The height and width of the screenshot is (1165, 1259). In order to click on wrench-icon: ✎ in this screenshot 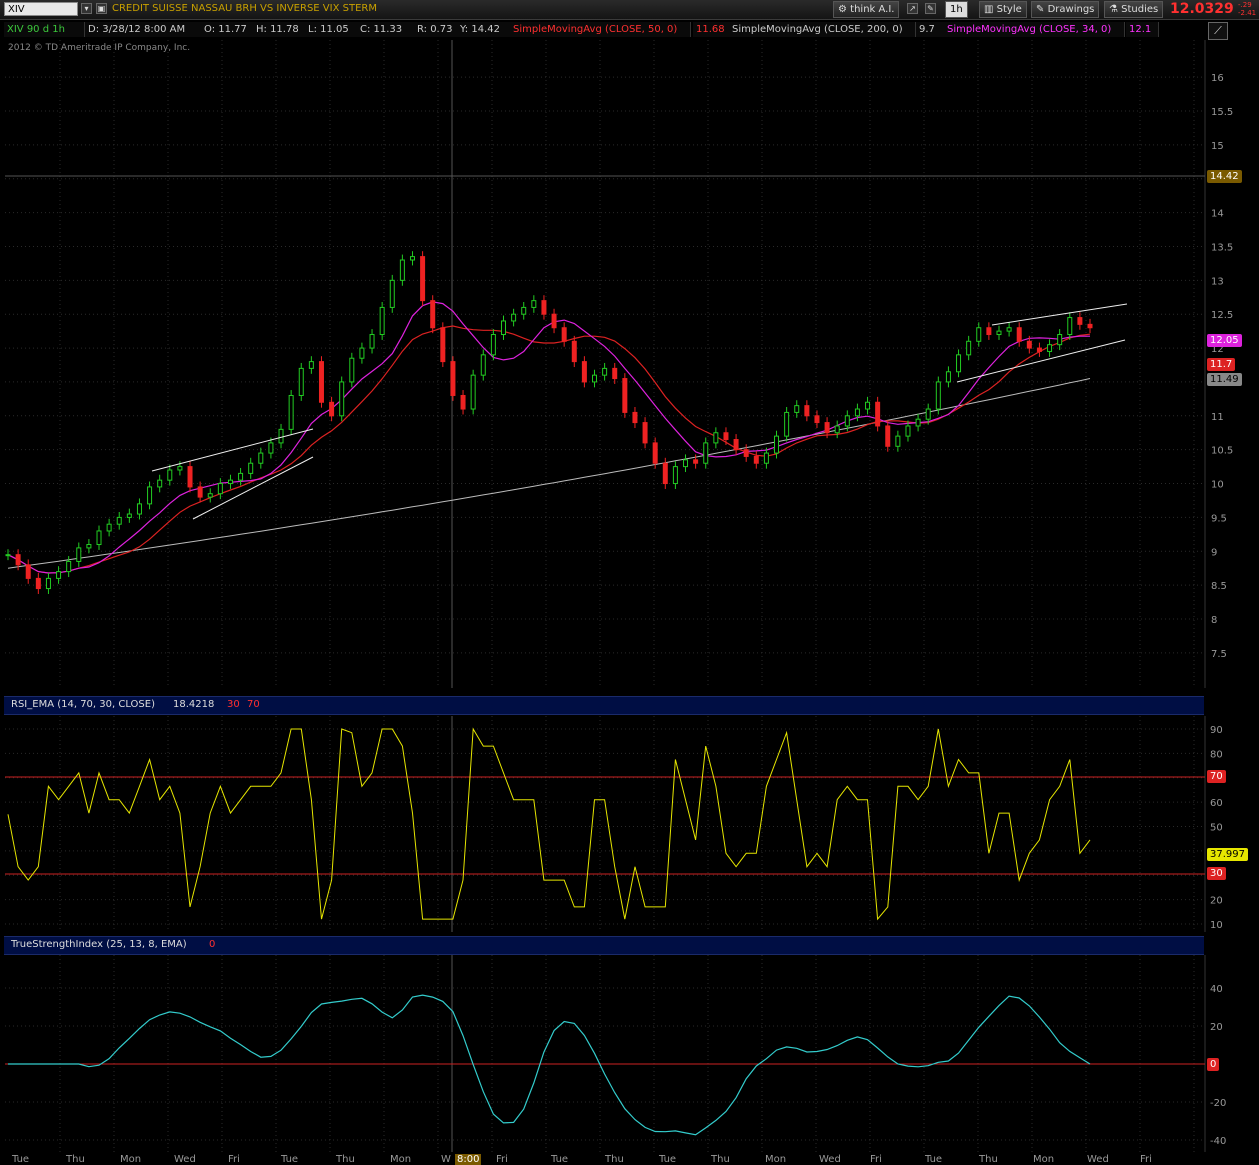, I will do `click(930, 8)`.